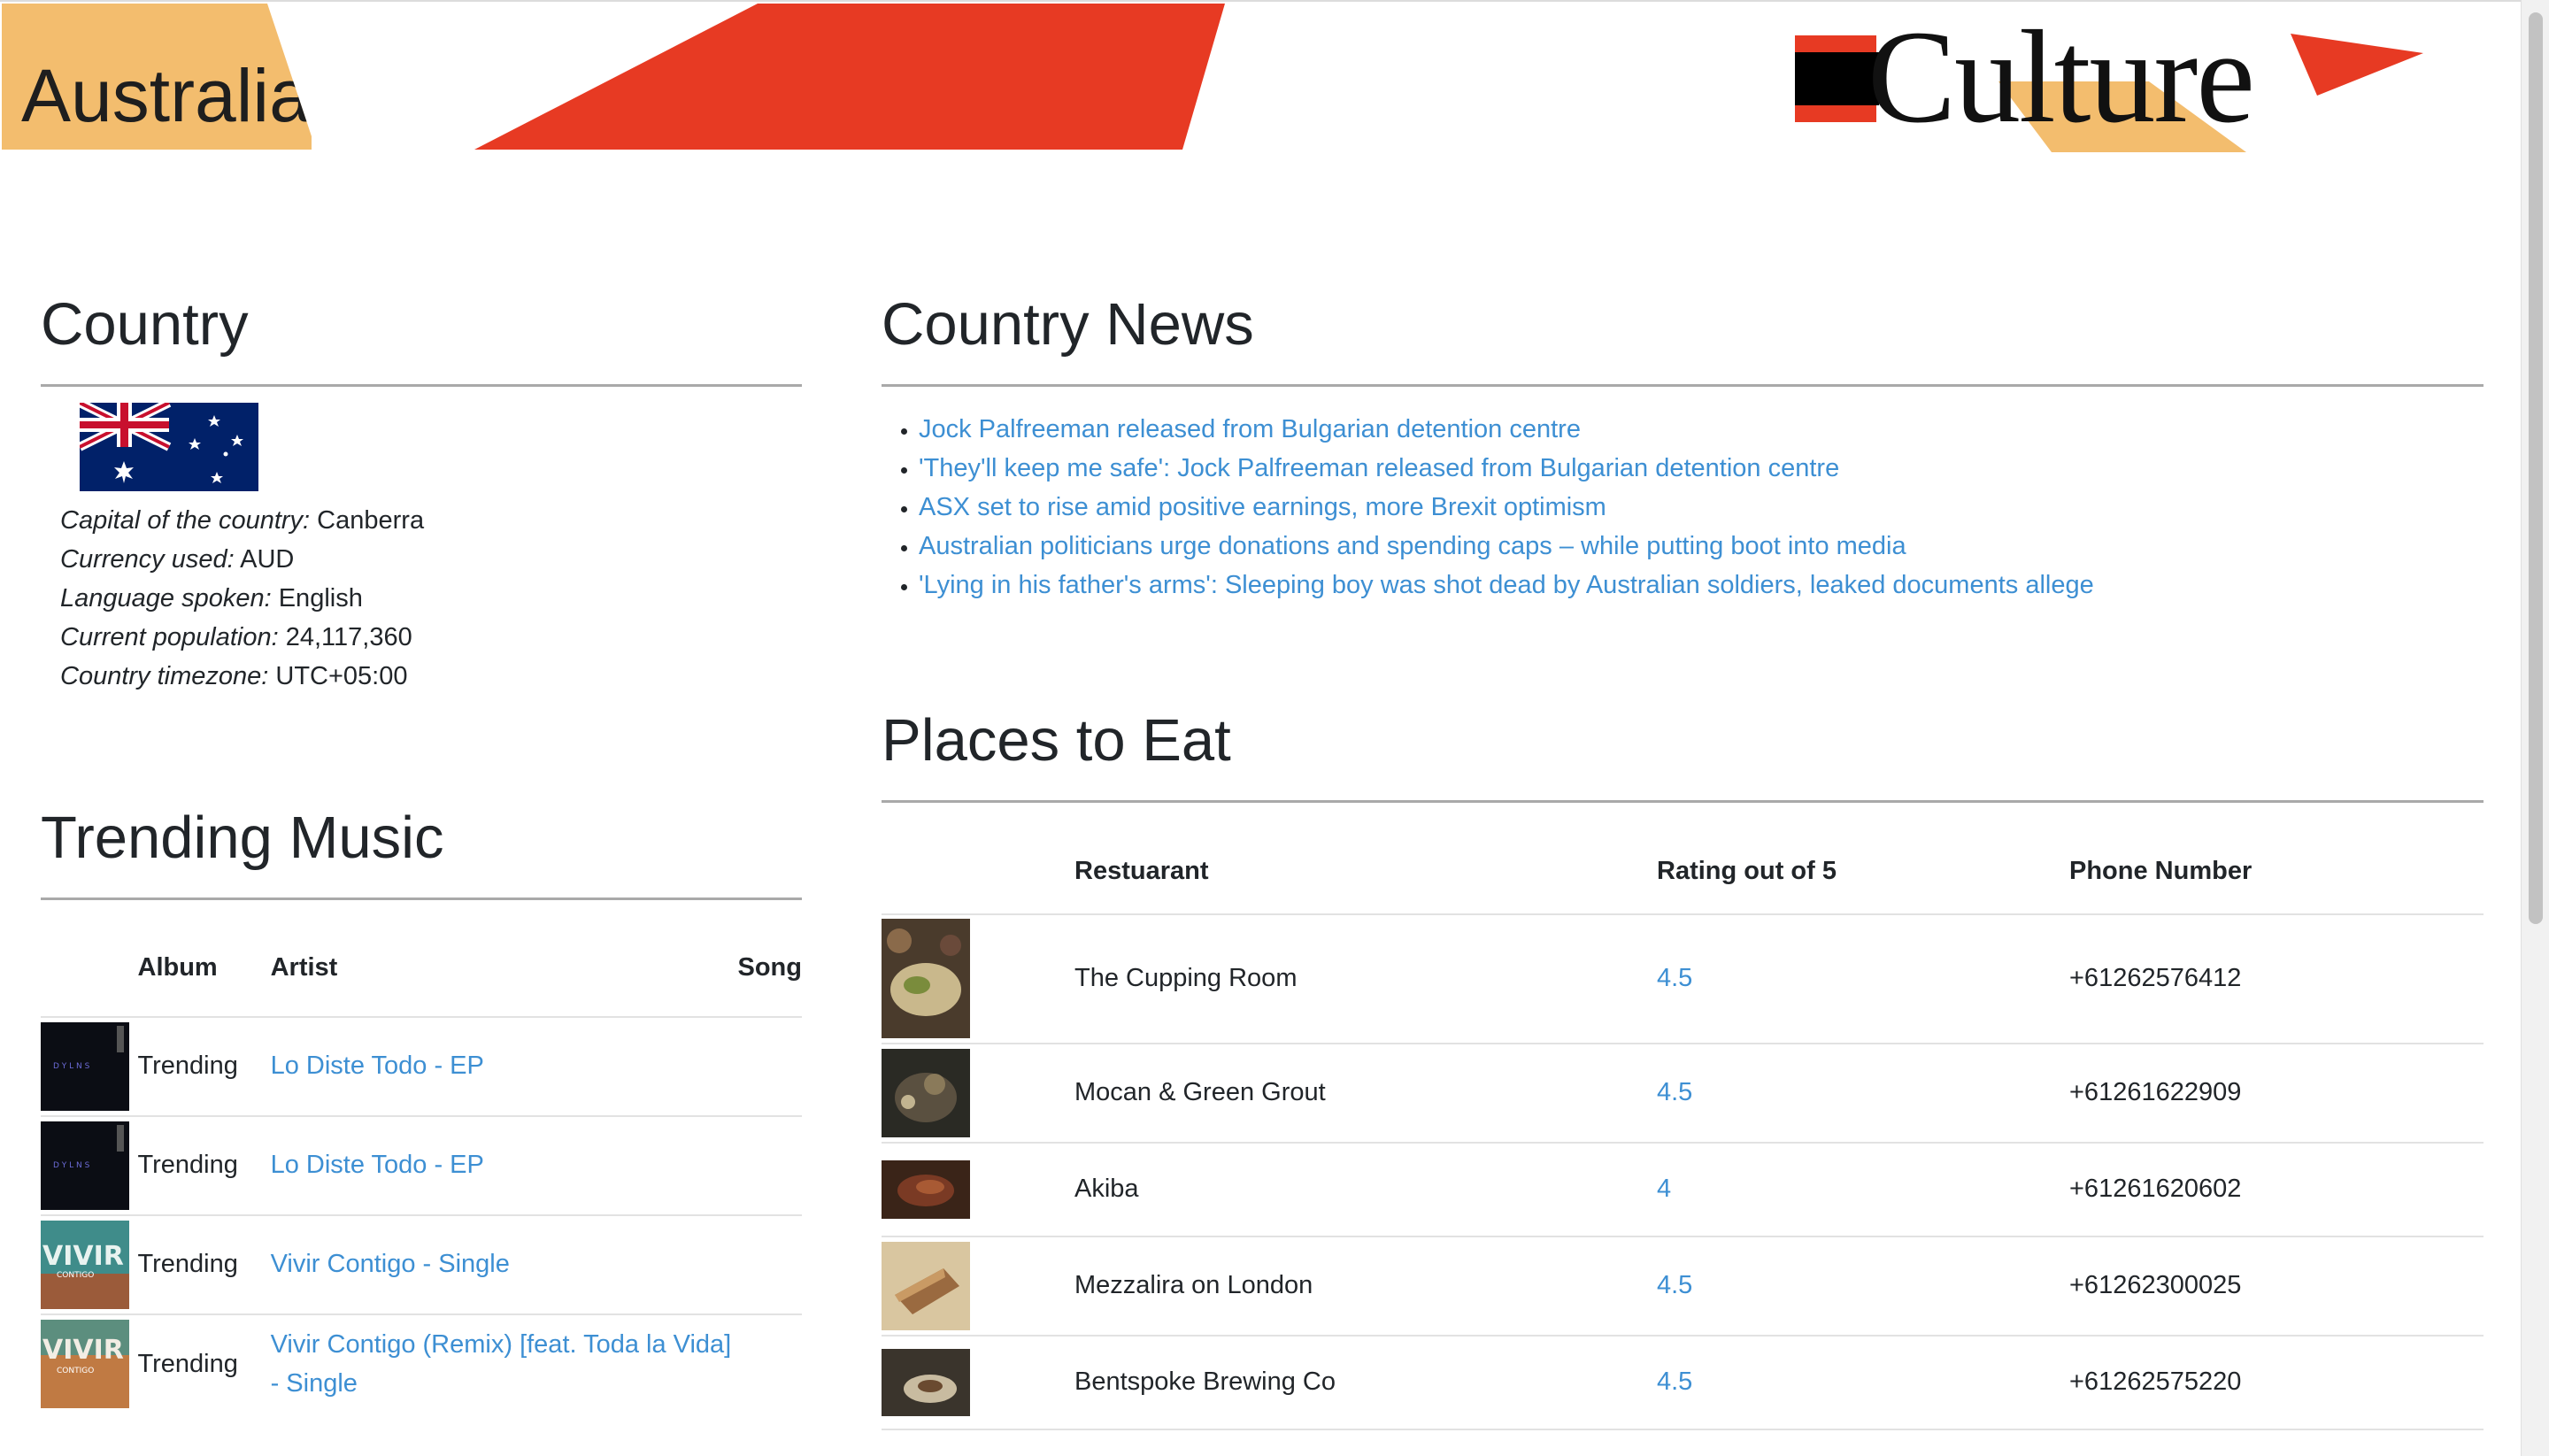 Image resolution: width=2549 pixels, height=1456 pixels. What do you see at coordinates (243, 520) in the screenshot?
I see `fact-capital: Capital of the country: Canberra` at bounding box center [243, 520].